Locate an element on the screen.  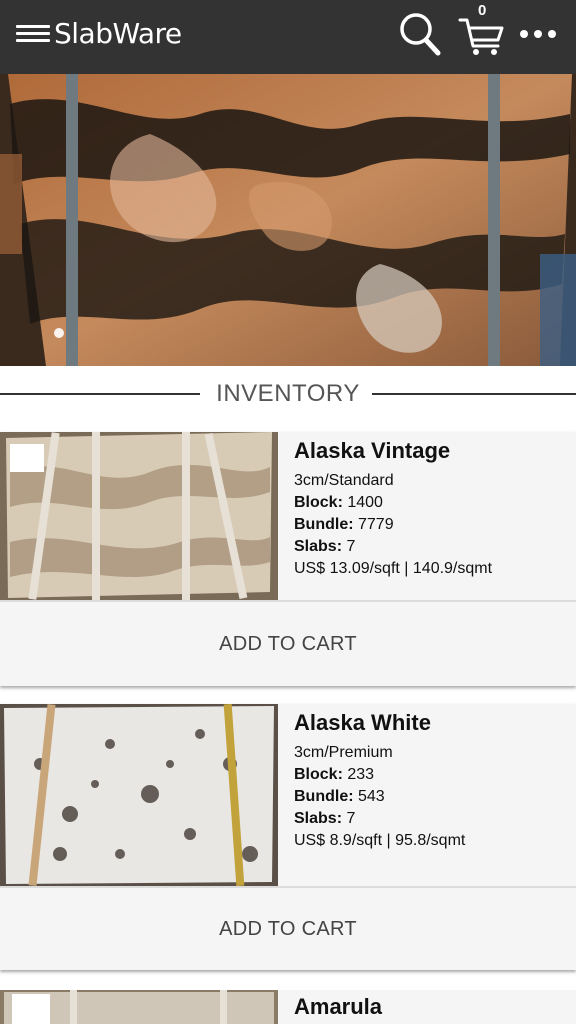
product-name: Amarula is located at coordinates (434, 1007).